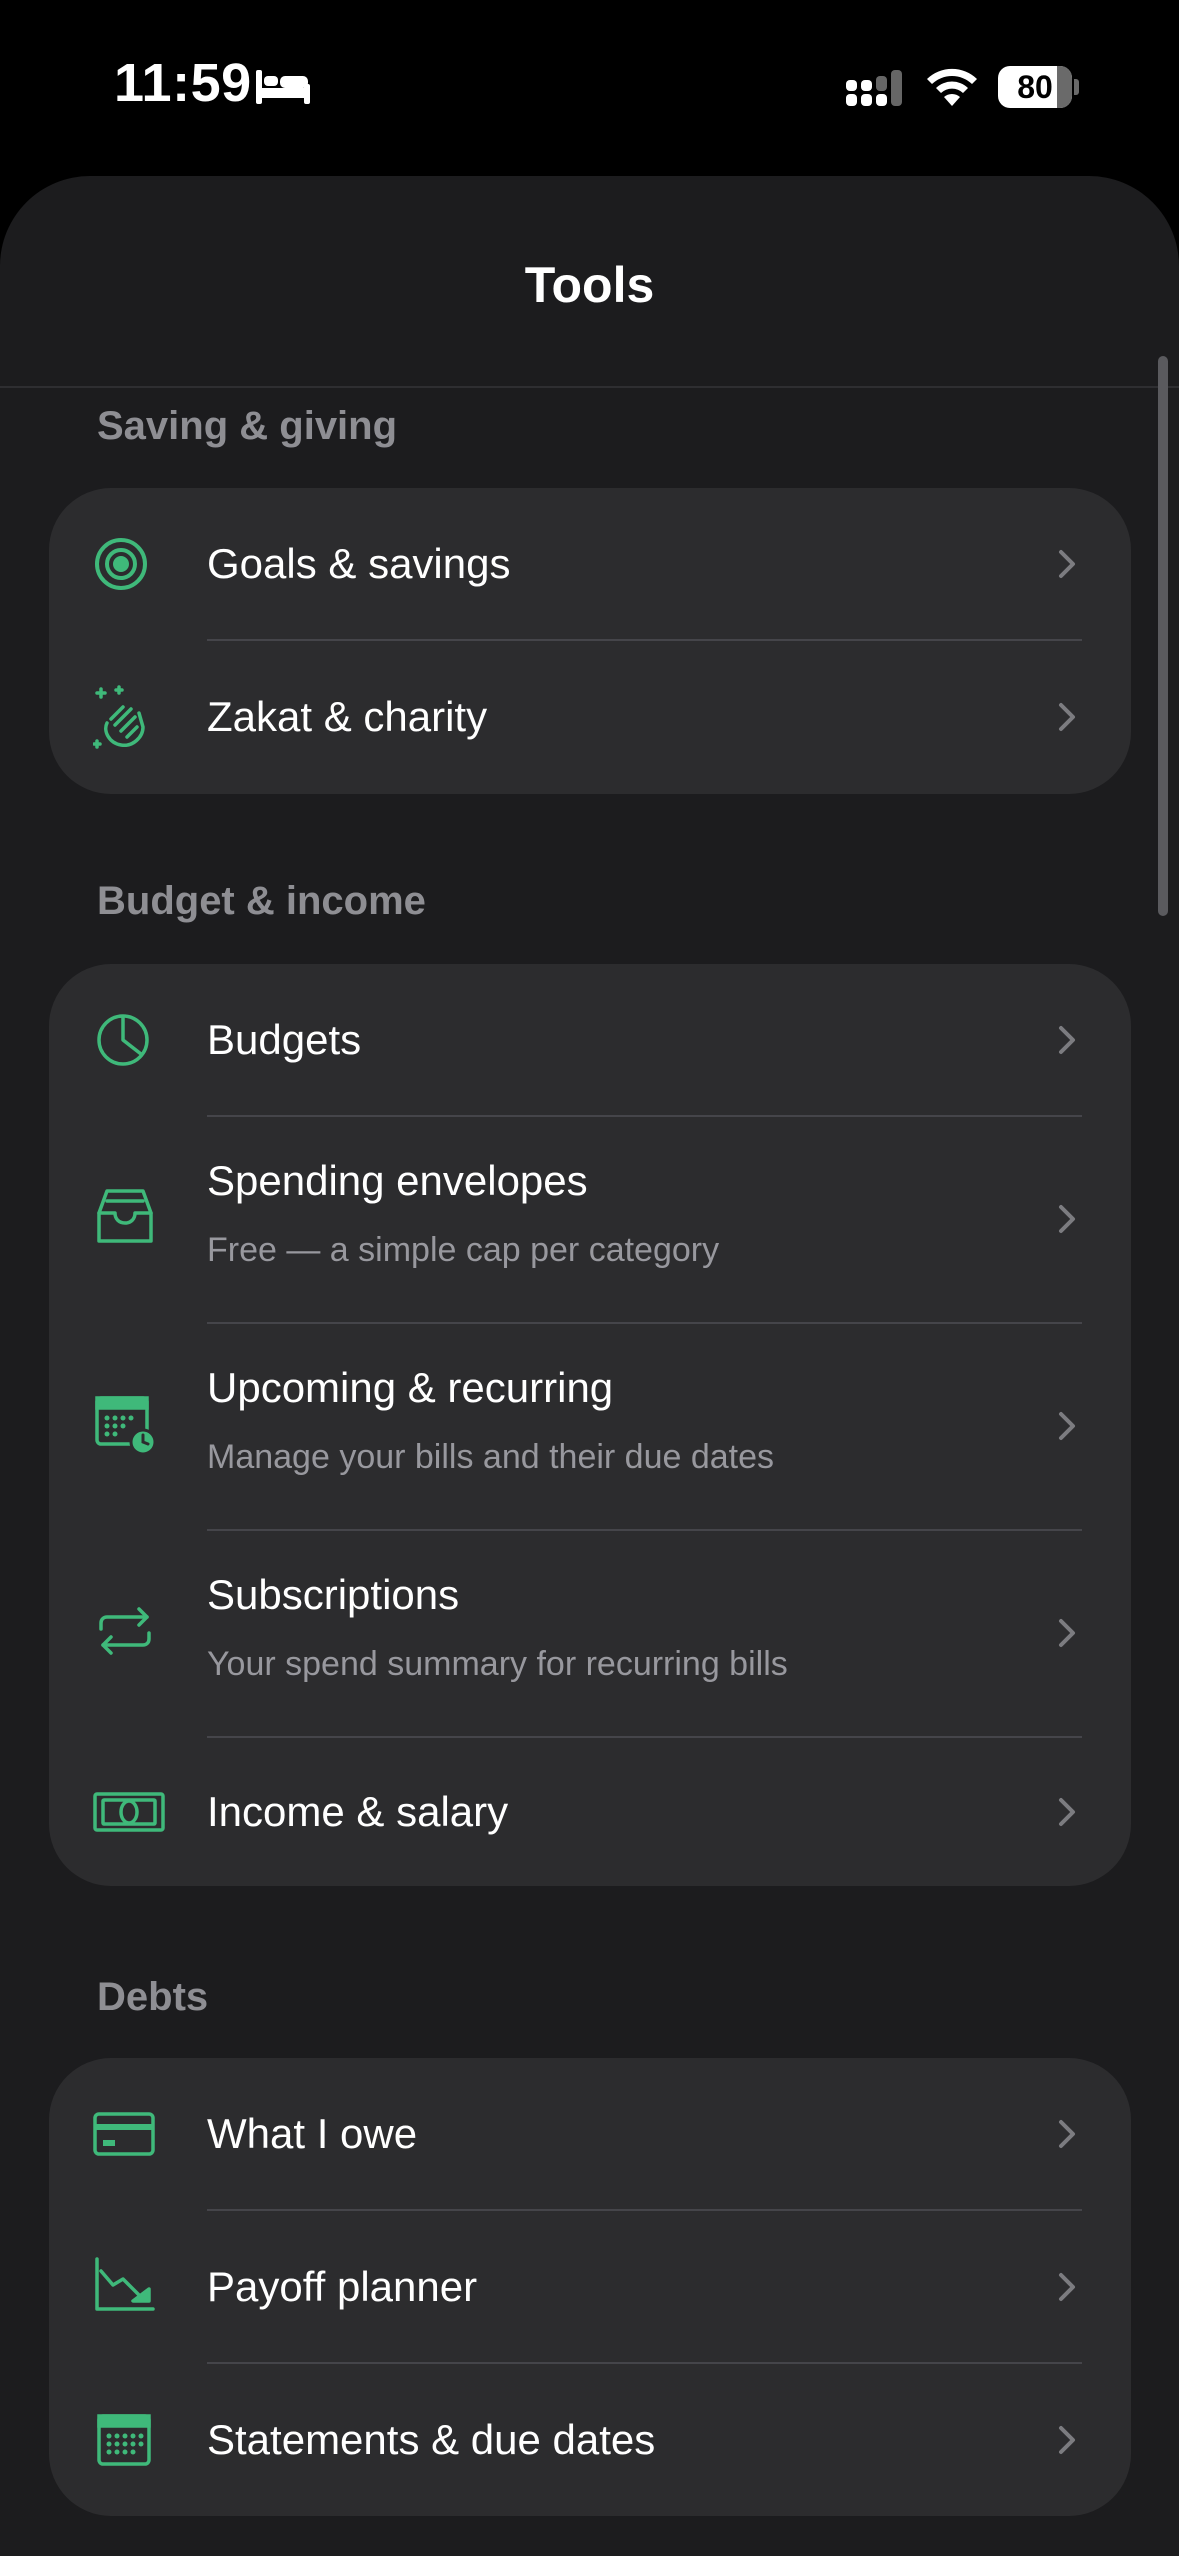 Image resolution: width=1179 pixels, height=2556 pixels. Describe the element at coordinates (183, 83) in the screenshot. I see `status-time: 11:59` at that location.